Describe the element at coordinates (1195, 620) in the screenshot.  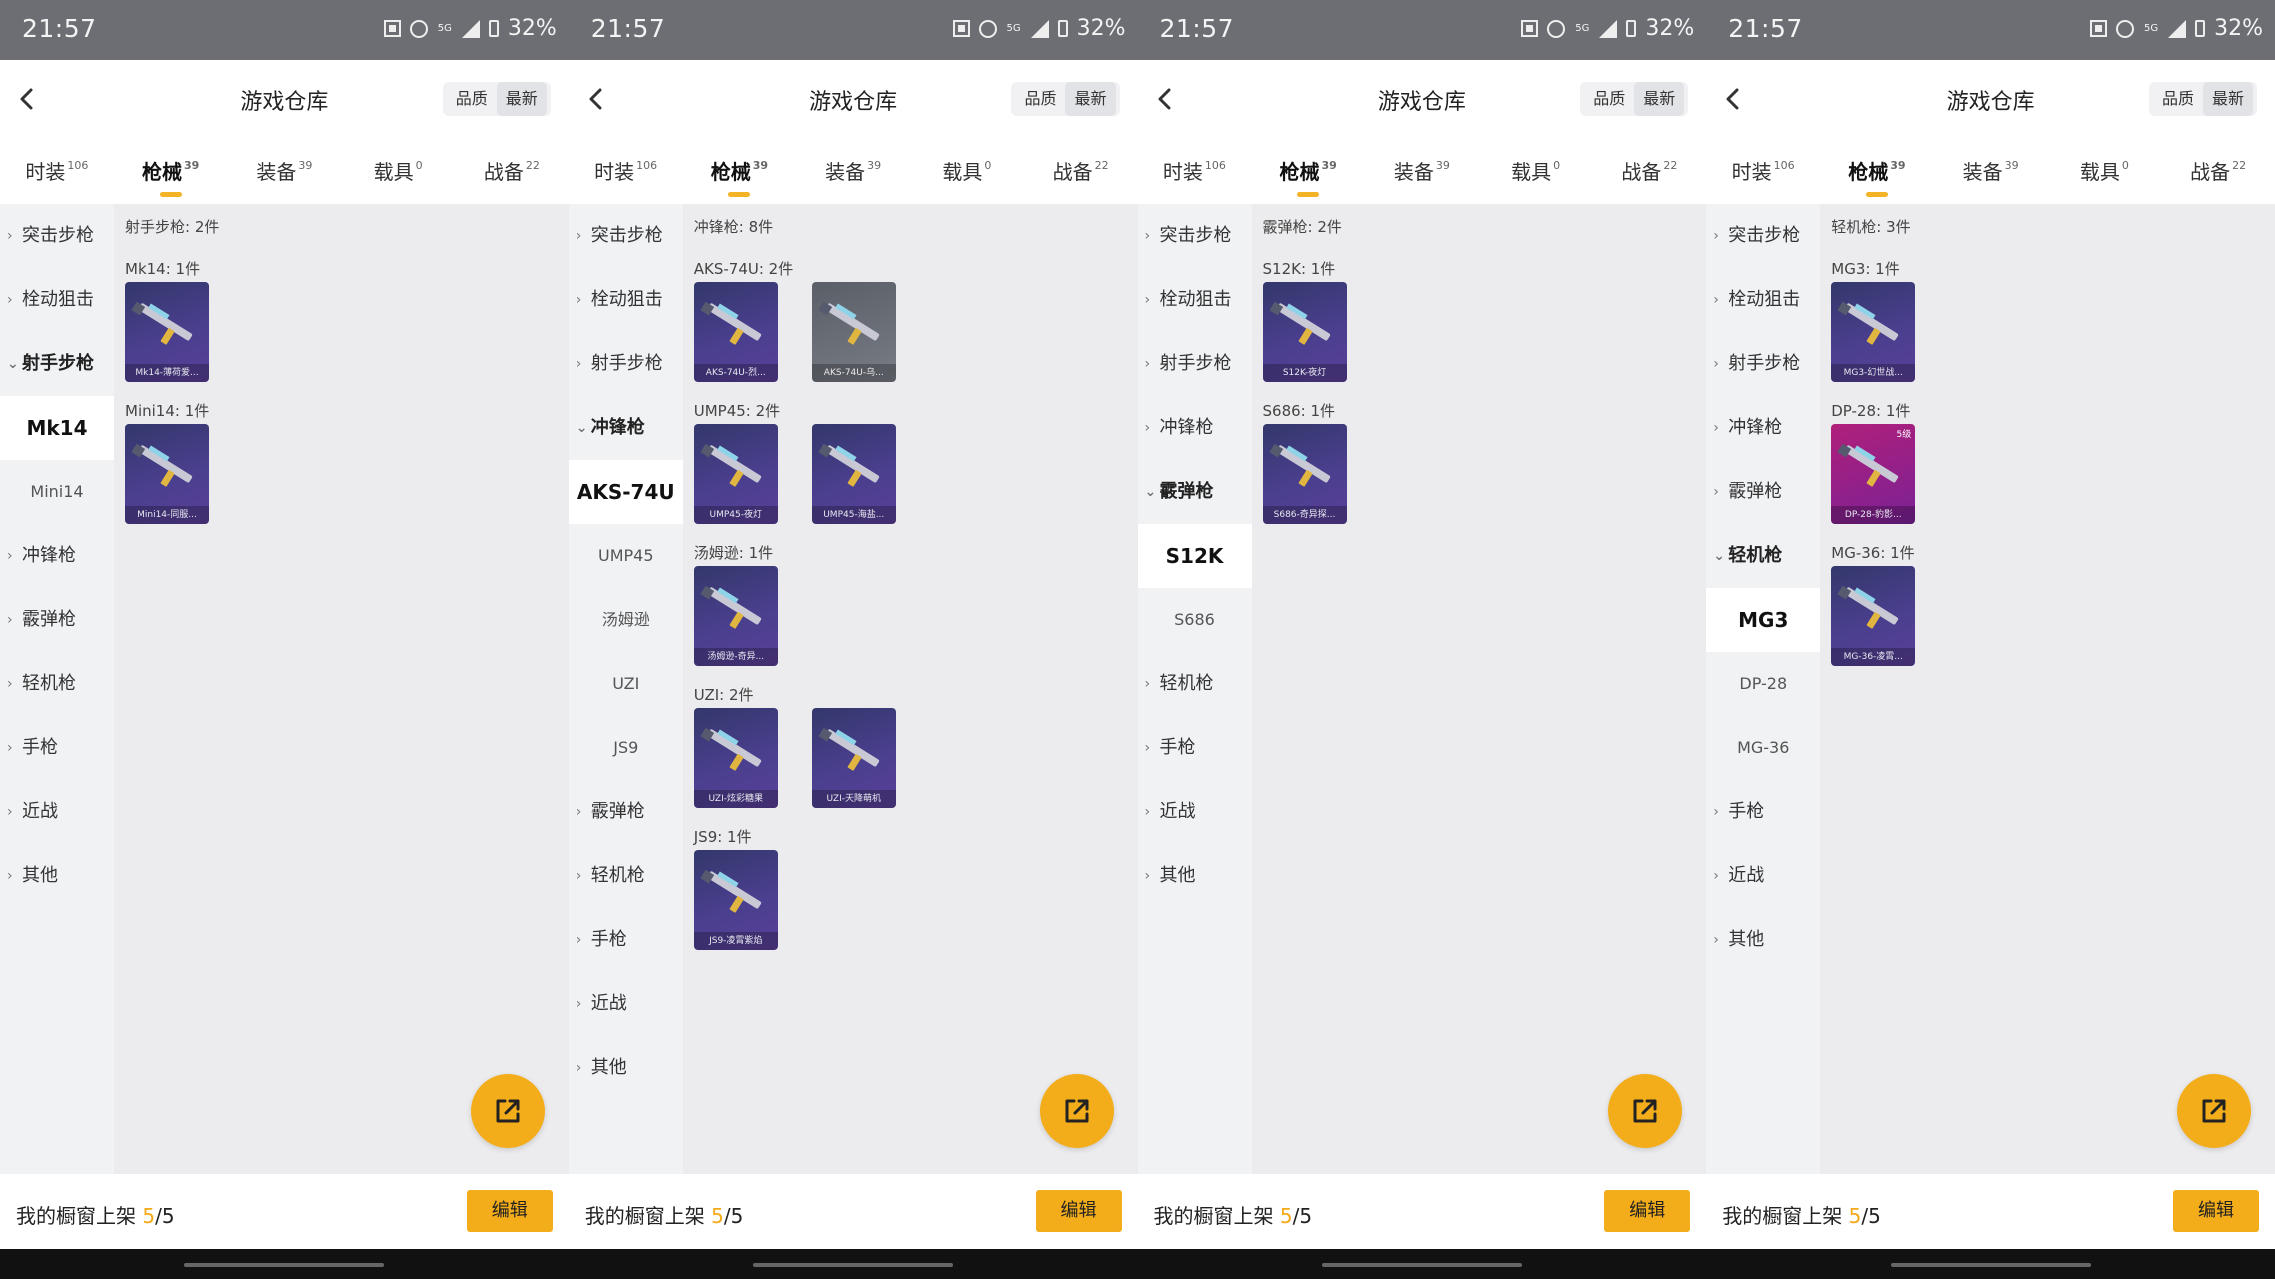
I see `subcategory-item: S686` at that location.